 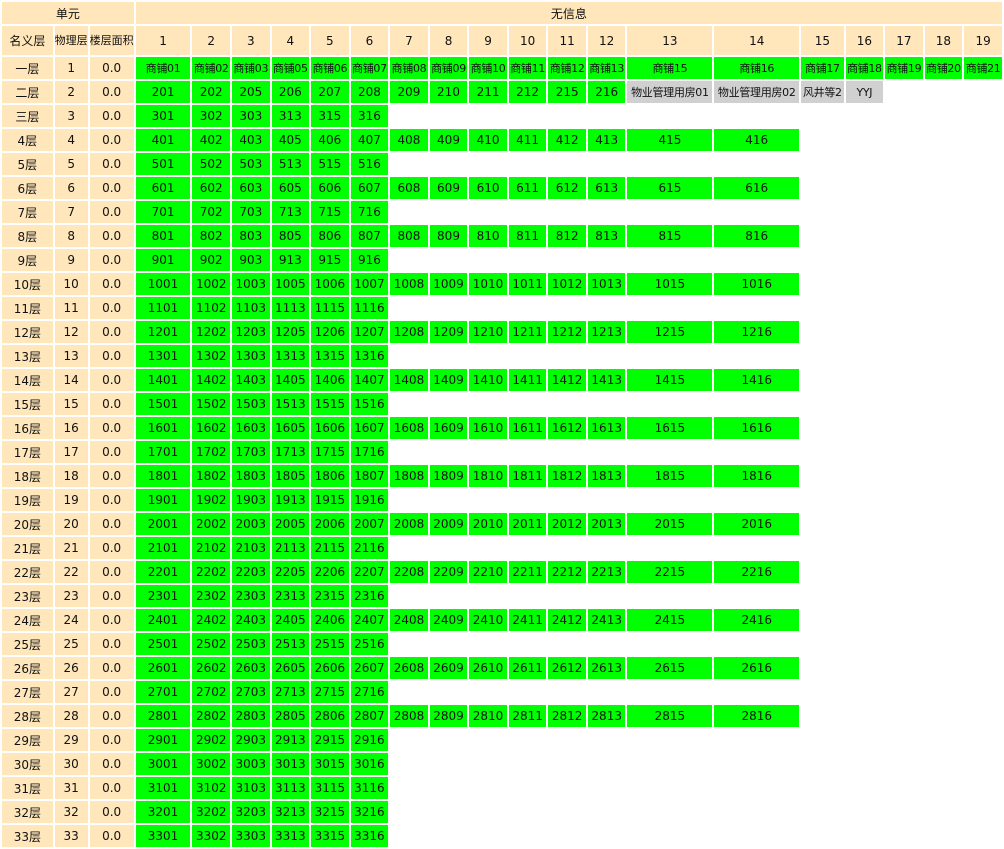 I want to click on room-cell: 612, so click(x=567, y=188).